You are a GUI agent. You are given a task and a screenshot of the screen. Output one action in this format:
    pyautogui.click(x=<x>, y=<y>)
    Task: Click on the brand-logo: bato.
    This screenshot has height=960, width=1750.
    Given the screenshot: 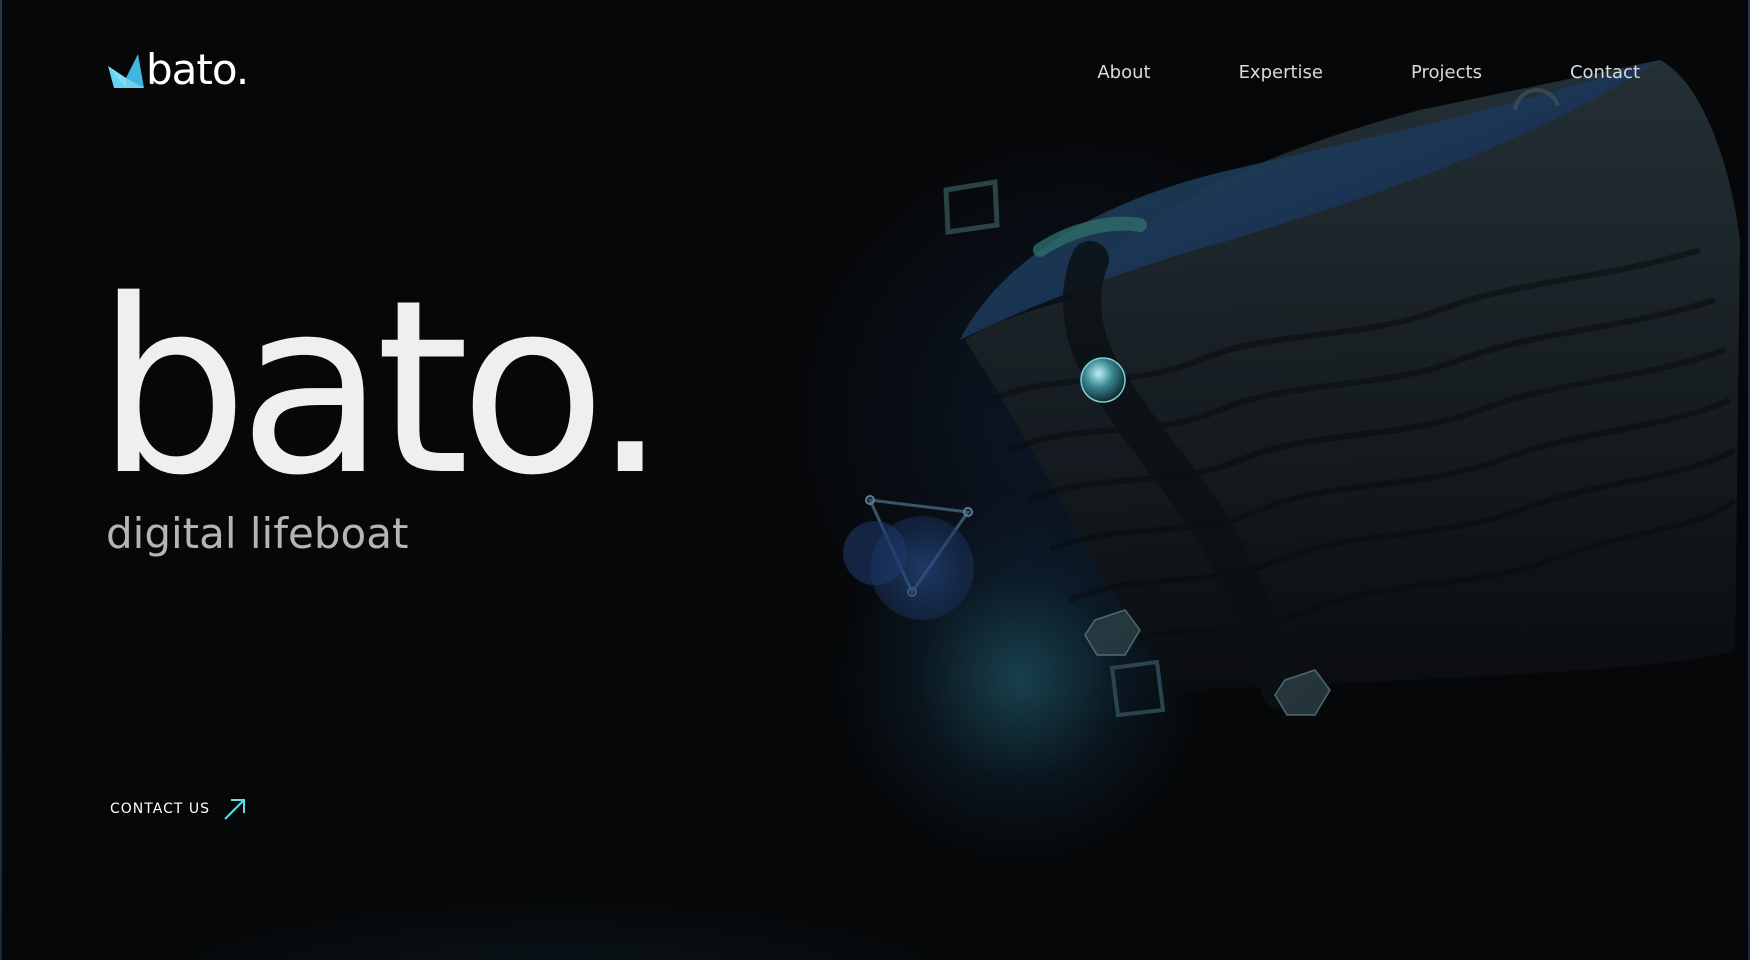 What is the action you would take?
    pyautogui.click(x=178, y=69)
    